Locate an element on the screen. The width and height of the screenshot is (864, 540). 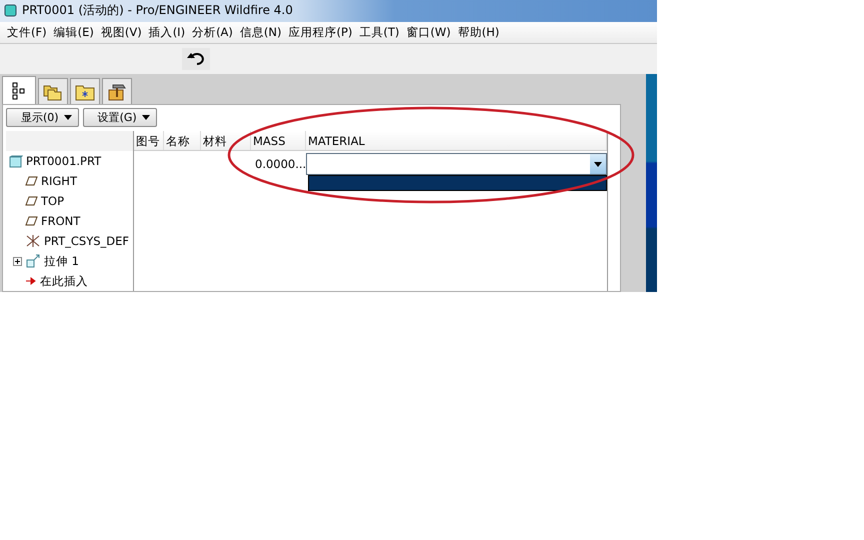
expand-icon is located at coordinates (17, 261).